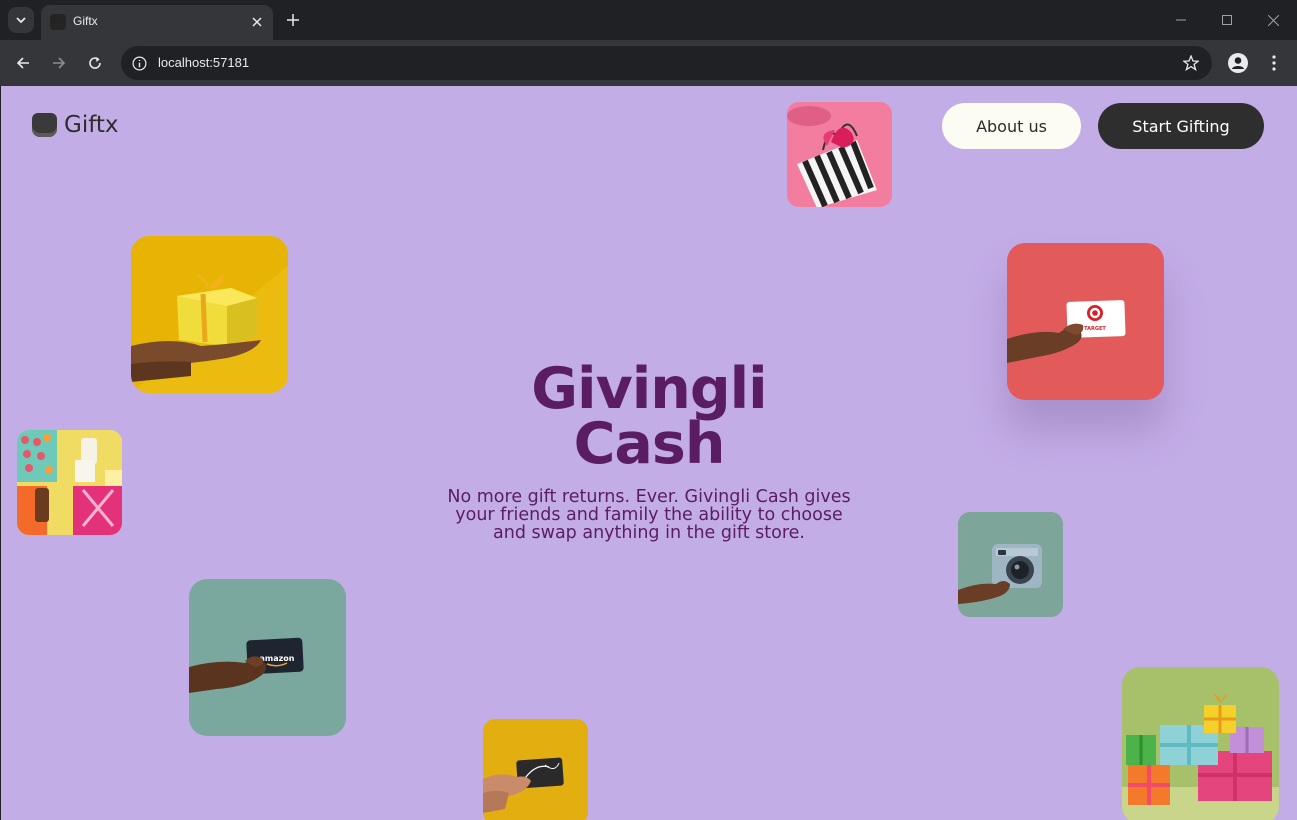 The height and width of the screenshot is (820, 1297). Describe the element at coordinates (157, 22) in the screenshot. I see `browser-tab: Giftx` at that location.